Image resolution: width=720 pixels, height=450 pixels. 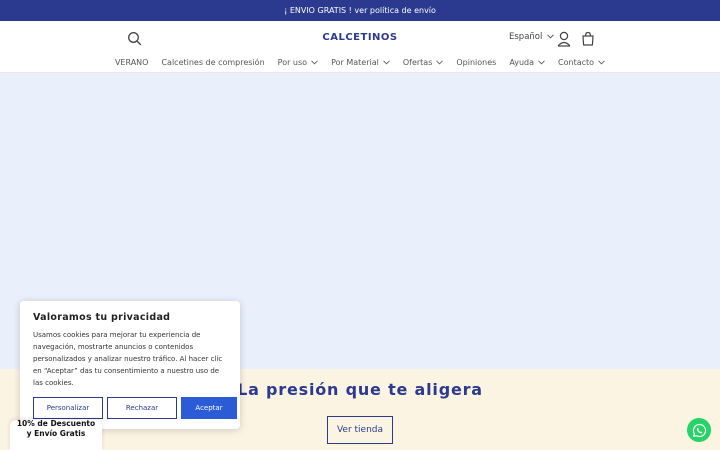 What do you see at coordinates (564, 39) in the screenshot?
I see `account-icon` at bounding box center [564, 39].